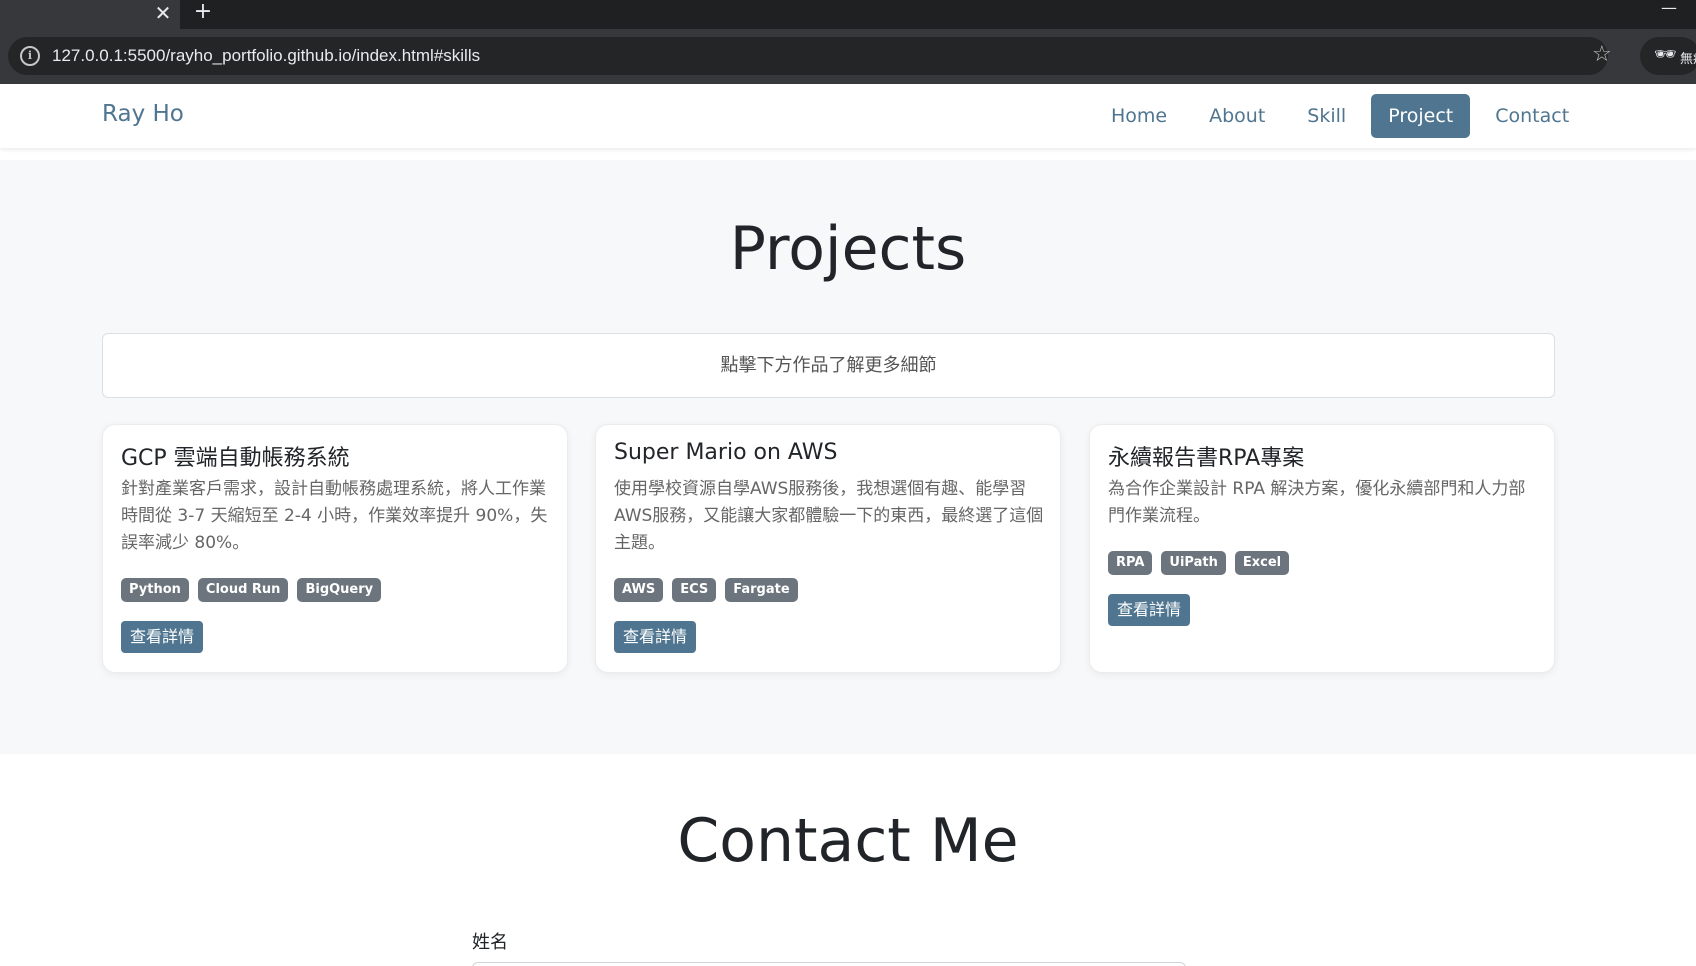 The image size is (1696, 966). I want to click on nav-project: Project, so click(1421, 116).